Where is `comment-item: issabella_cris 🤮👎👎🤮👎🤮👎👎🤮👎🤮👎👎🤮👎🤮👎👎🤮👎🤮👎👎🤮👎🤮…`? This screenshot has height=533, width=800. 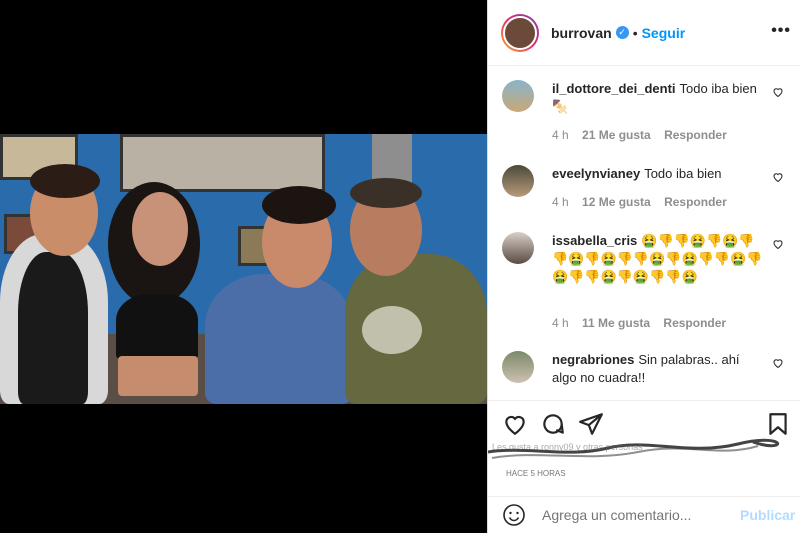
comment-item: issabella_cris 🤮👎👎🤮👎🤮👎👎🤮👎🤮👎👎🤮👎🤮👎👎🤮👎🤮👎👎🤮👎🤮… is located at coordinates (647, 282).